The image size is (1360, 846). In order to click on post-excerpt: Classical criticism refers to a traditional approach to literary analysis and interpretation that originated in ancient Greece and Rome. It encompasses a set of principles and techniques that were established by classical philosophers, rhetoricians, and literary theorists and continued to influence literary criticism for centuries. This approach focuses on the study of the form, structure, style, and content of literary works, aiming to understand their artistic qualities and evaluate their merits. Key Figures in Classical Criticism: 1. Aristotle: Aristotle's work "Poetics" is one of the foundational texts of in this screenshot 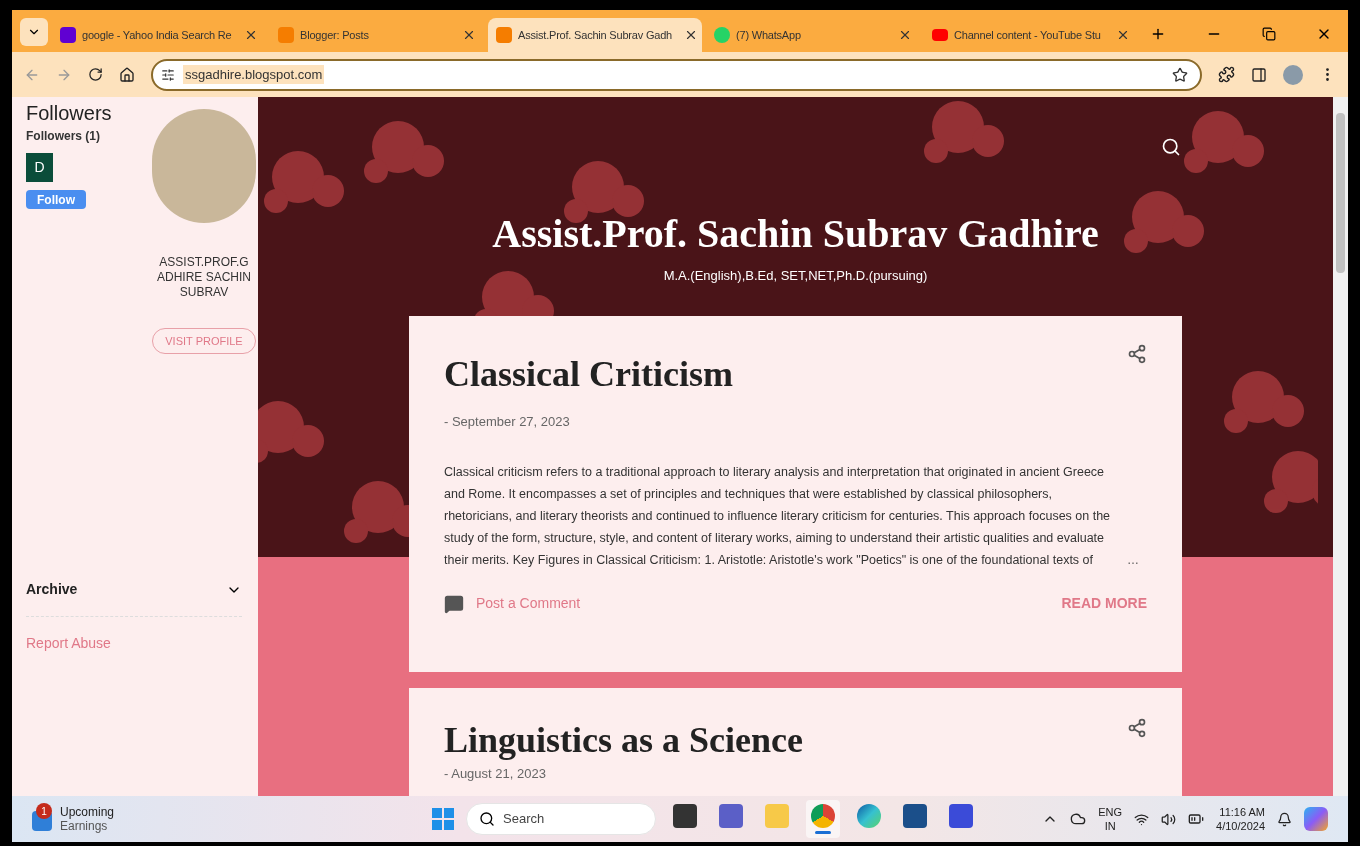, I will do `click(778, 516)`.